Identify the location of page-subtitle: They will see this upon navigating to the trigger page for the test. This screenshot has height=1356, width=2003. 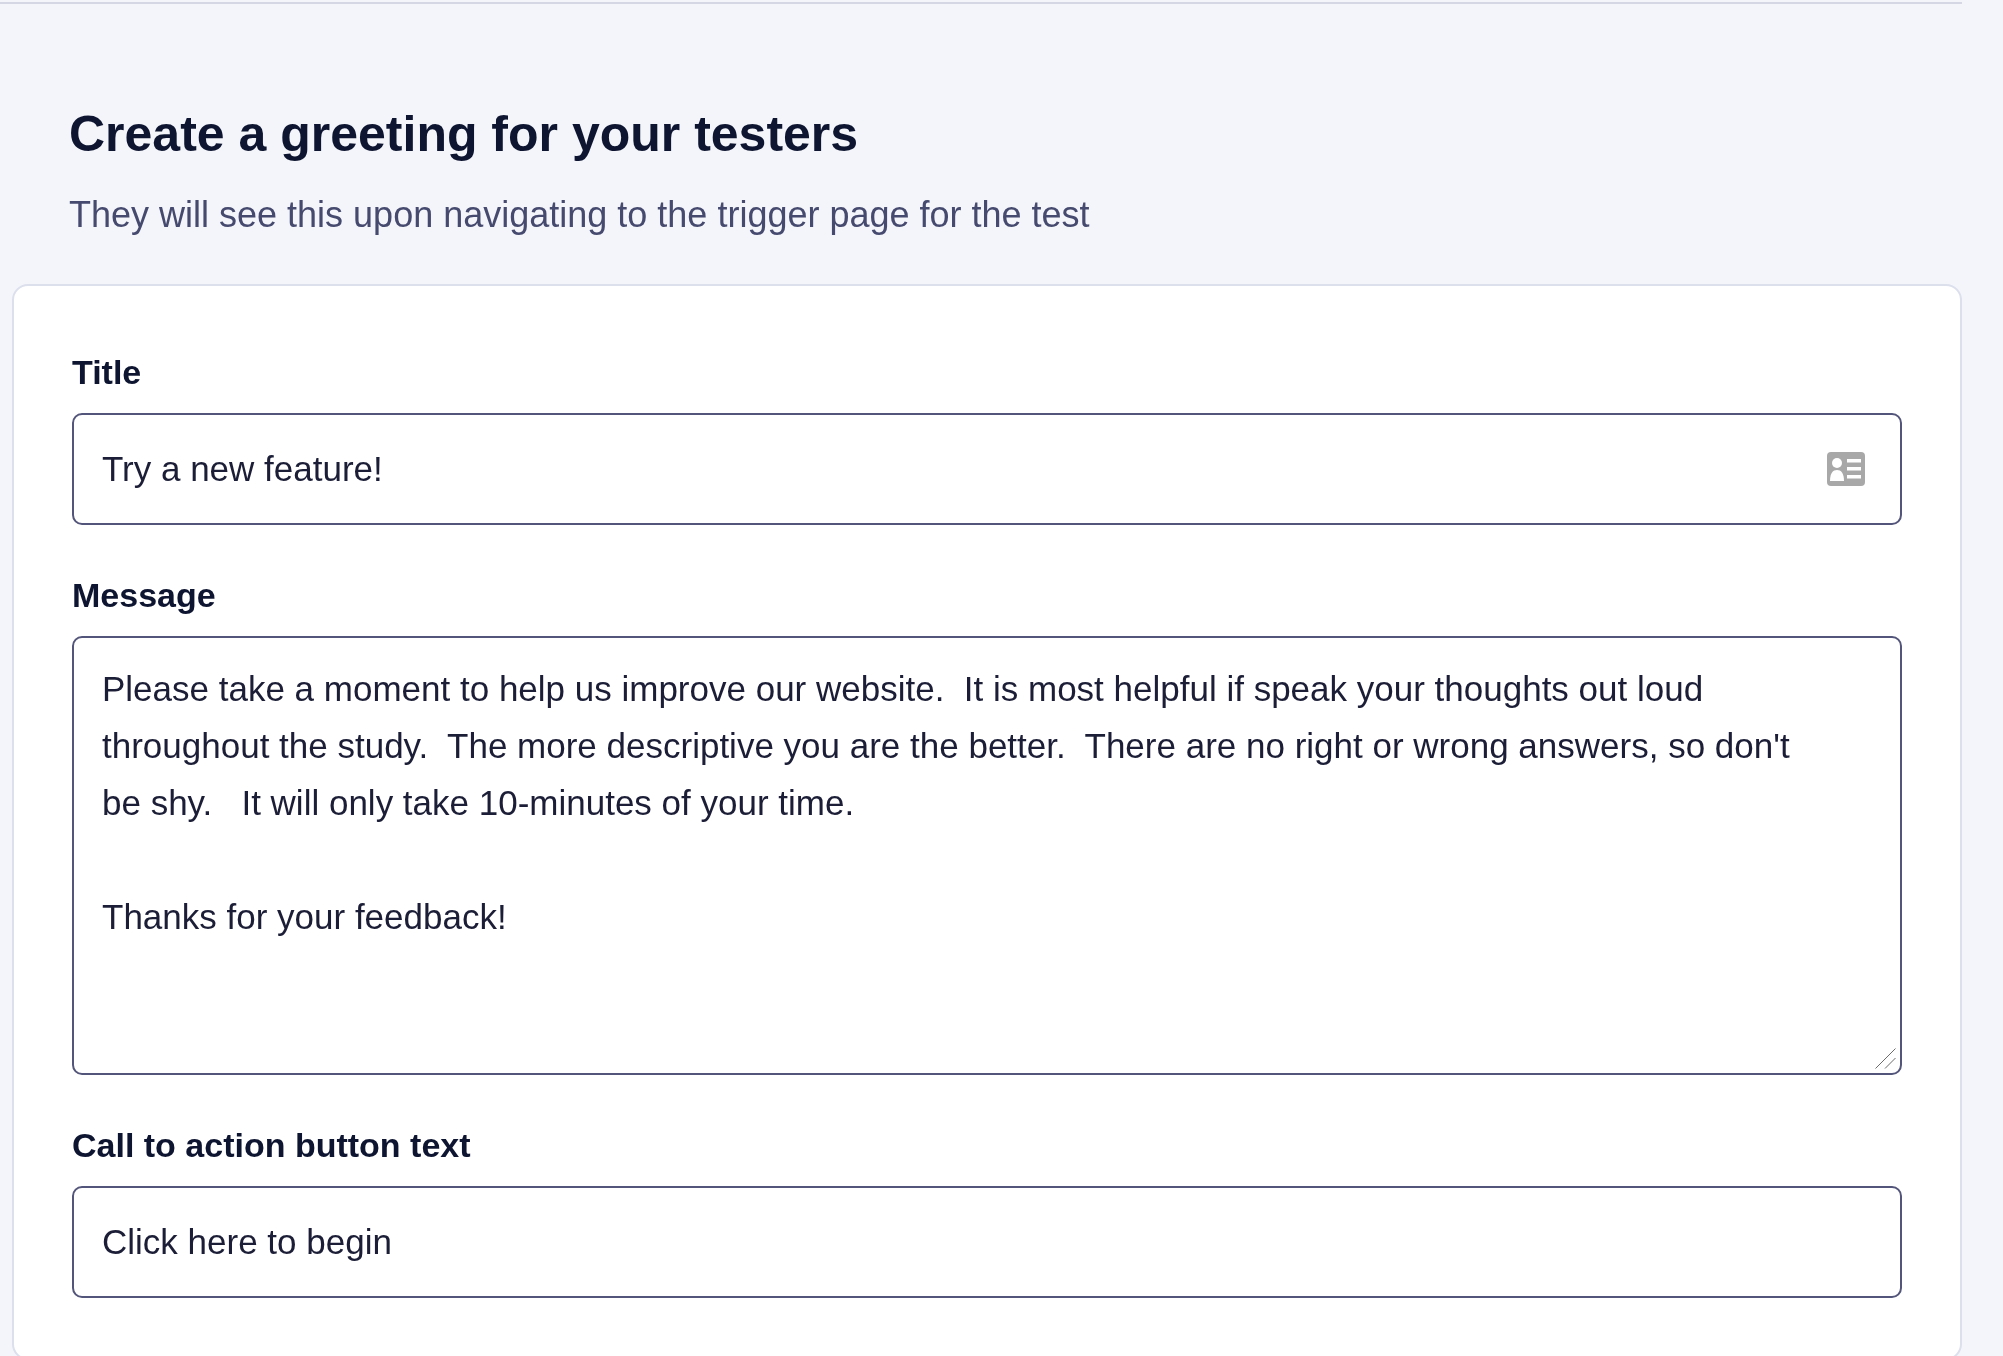
(580, 215).